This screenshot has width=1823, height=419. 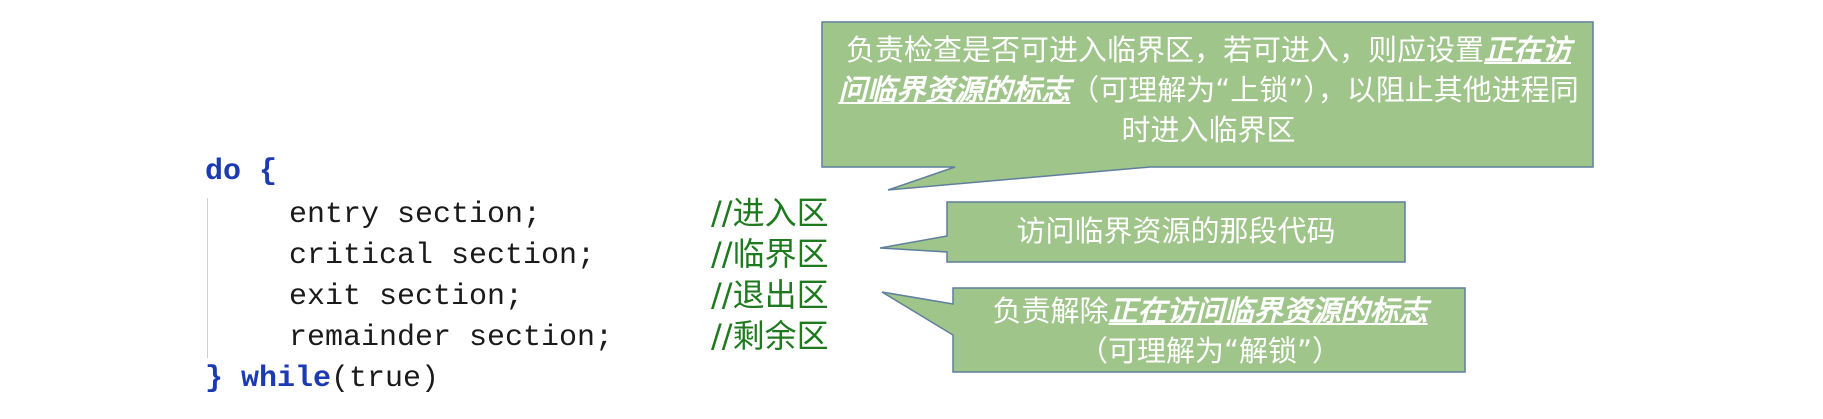 I want to click on critical-callout-text: 访问临界资源的那段代码, so click(x=1176, y=231).